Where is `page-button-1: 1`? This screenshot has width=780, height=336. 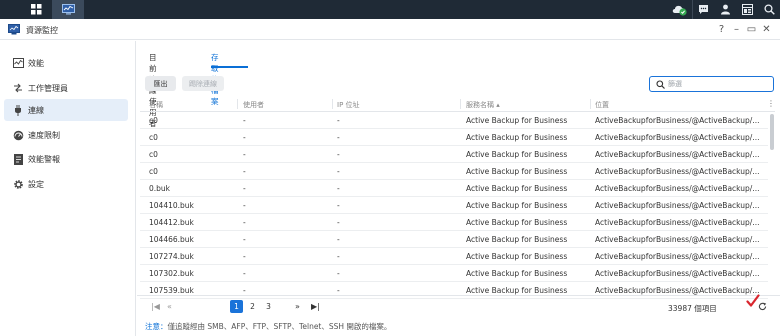
page-button-1: 1 is located at coordinates (236, 306).